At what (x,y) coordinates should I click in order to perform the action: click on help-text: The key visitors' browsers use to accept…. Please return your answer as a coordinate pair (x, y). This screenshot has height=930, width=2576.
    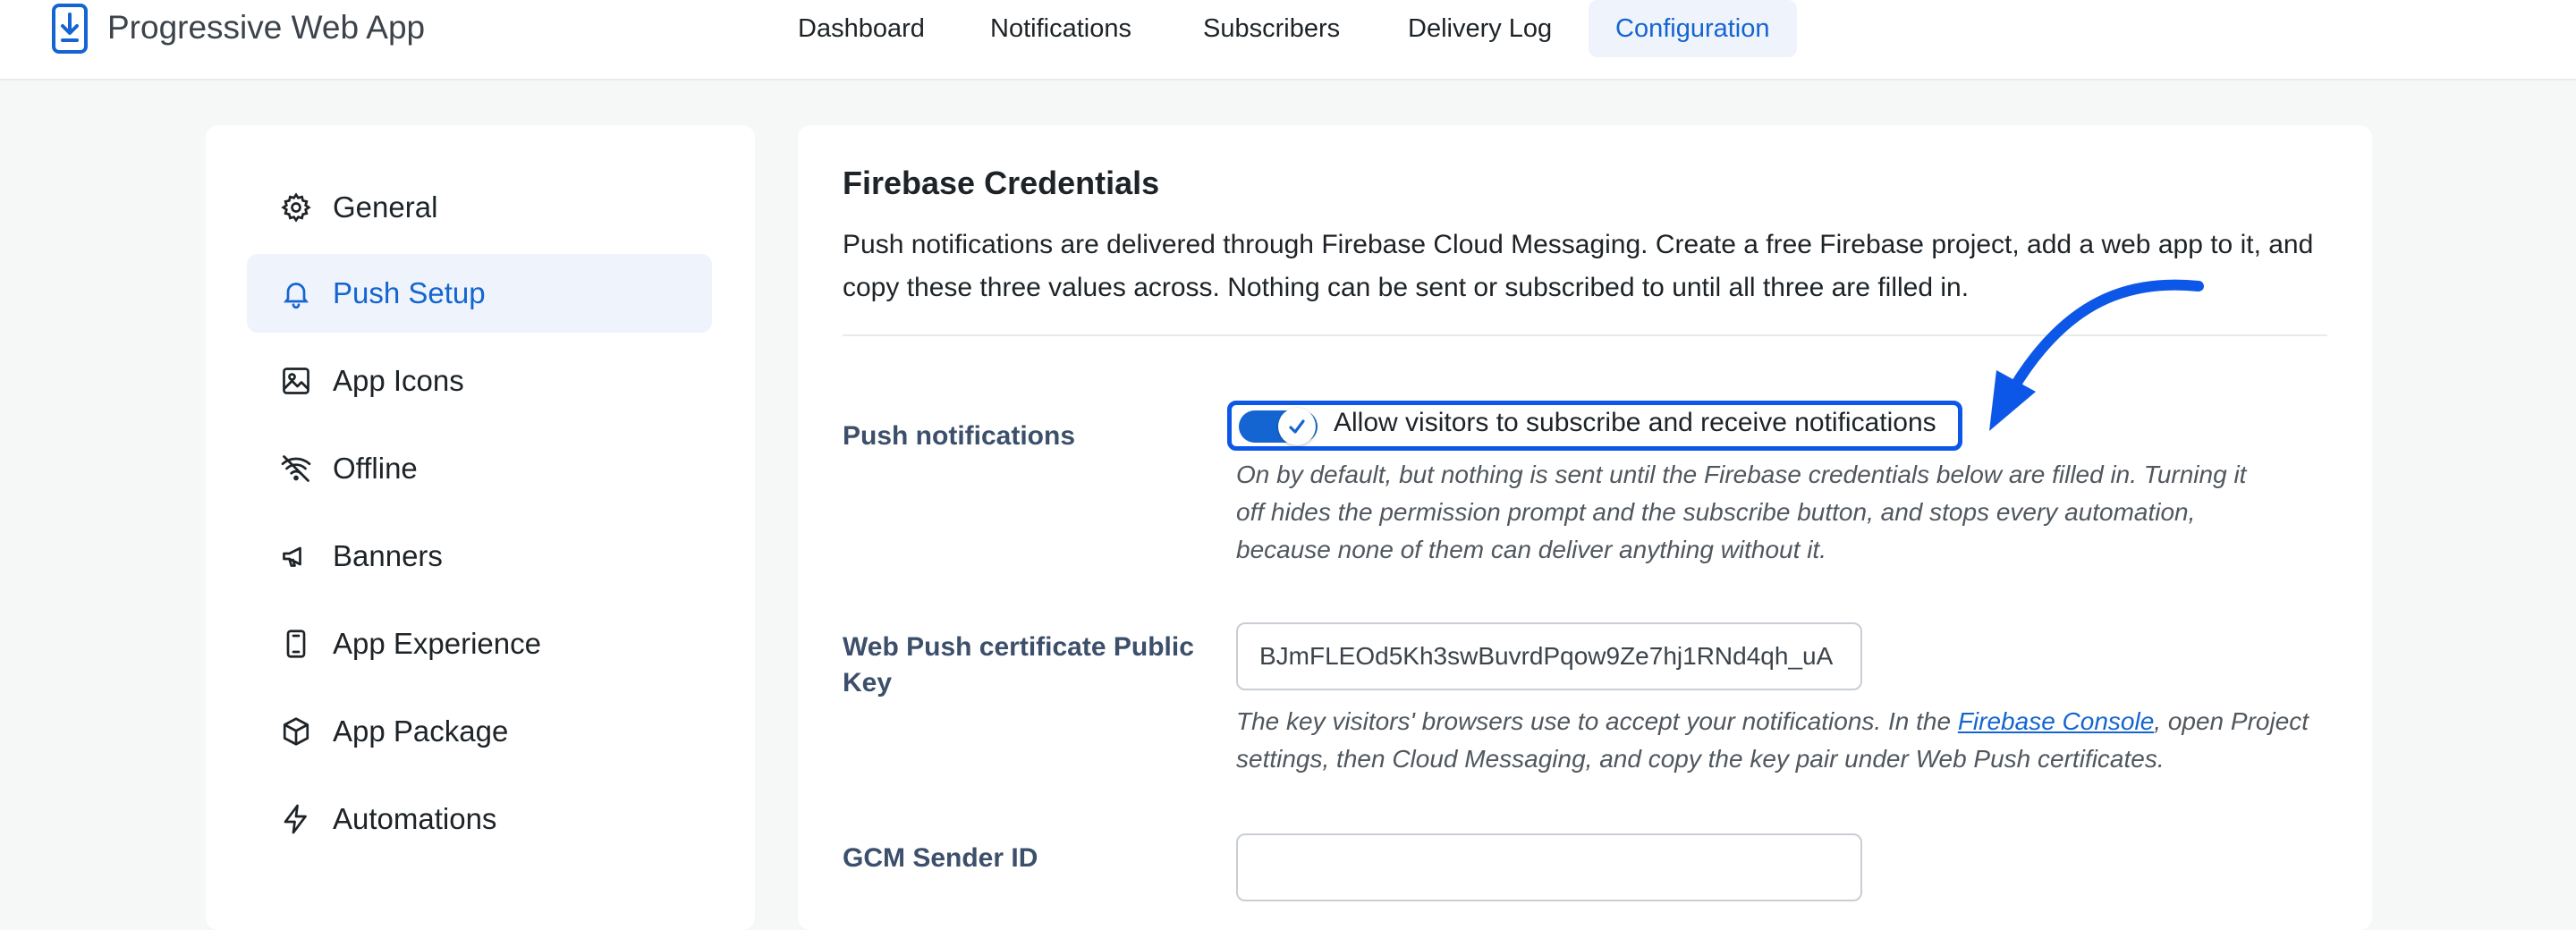
    Looking at the image, I should click on (1597, 721).